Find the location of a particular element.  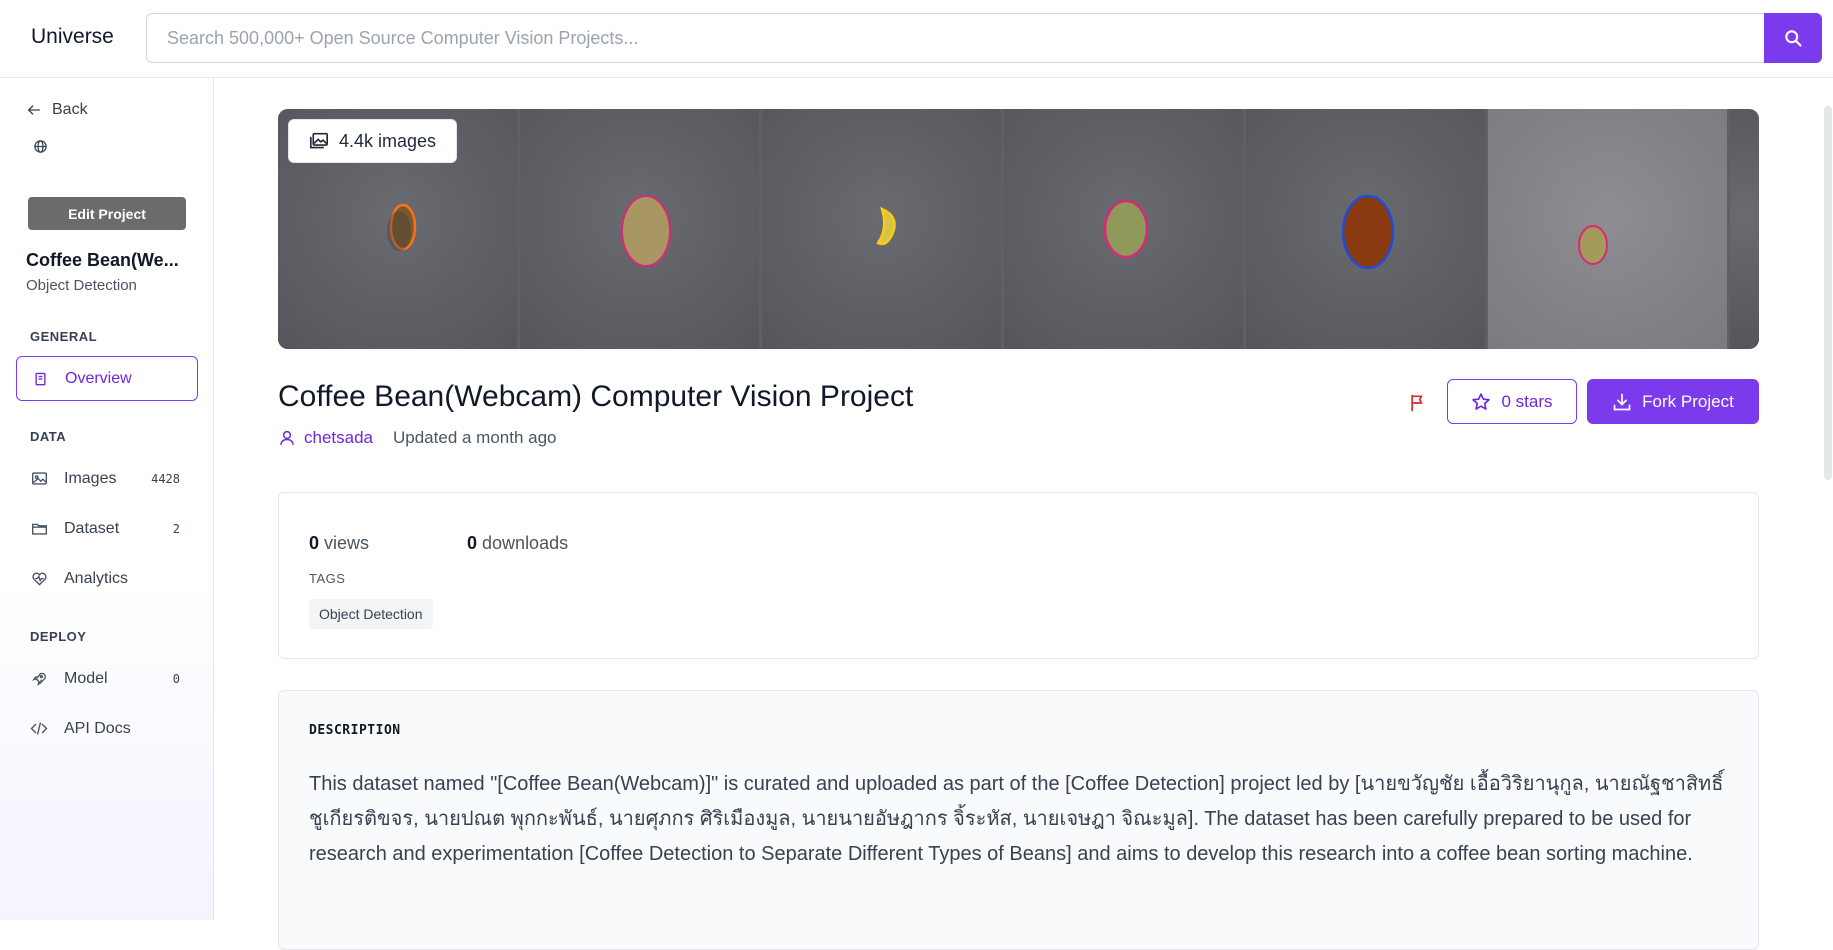

sidebar-item-label: Model is located at coordinates (86, 678).